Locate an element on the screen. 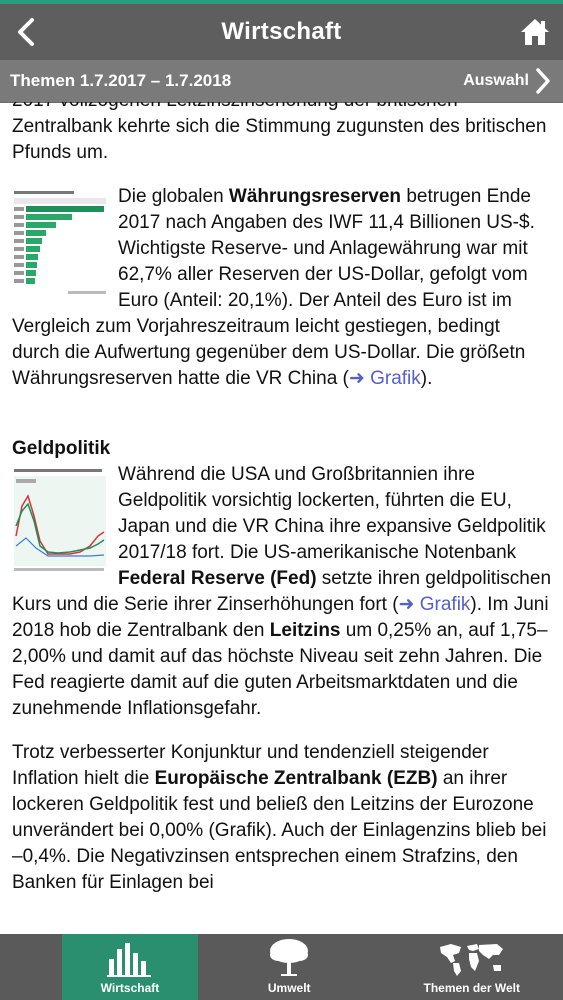 The image size is (563, 1000). tab-themen-der-welt: Themen der Welt is located at coordinates (471, 967).